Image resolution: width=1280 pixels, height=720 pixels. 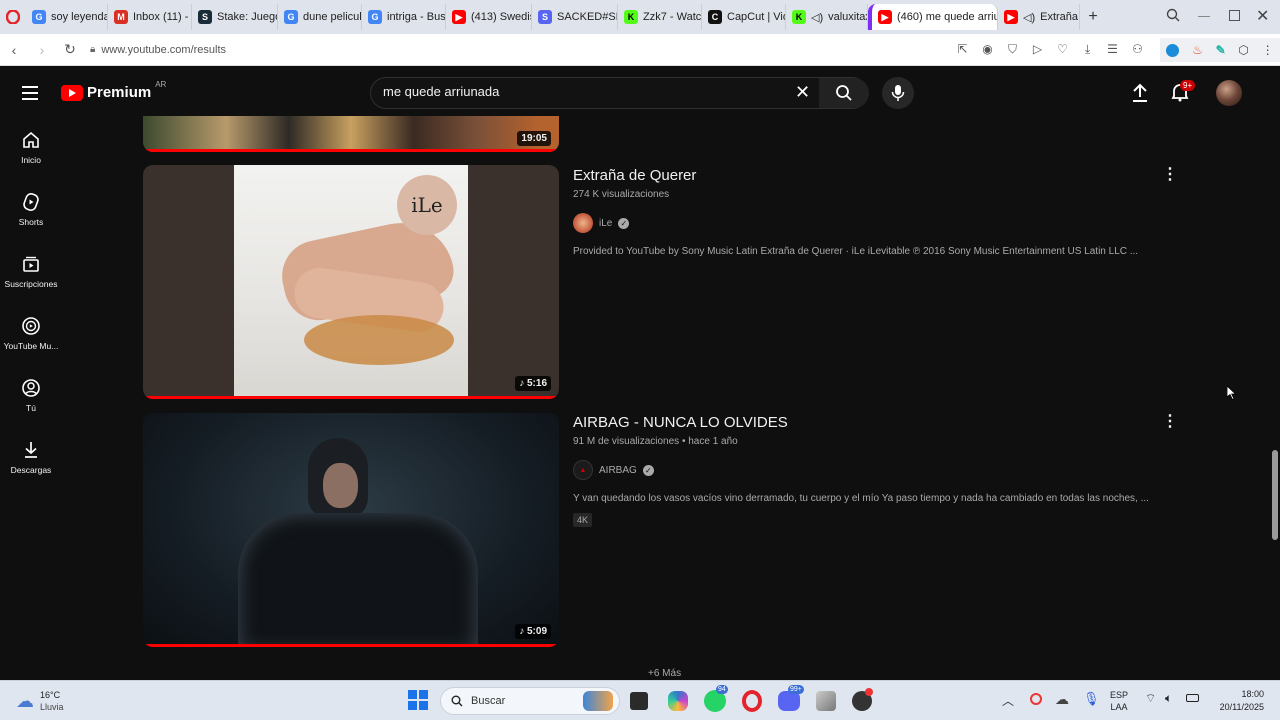 What do you see at coordinates (13, 17) in the screenshot?
I see `opera-icon` at bounding box center [13, 17].